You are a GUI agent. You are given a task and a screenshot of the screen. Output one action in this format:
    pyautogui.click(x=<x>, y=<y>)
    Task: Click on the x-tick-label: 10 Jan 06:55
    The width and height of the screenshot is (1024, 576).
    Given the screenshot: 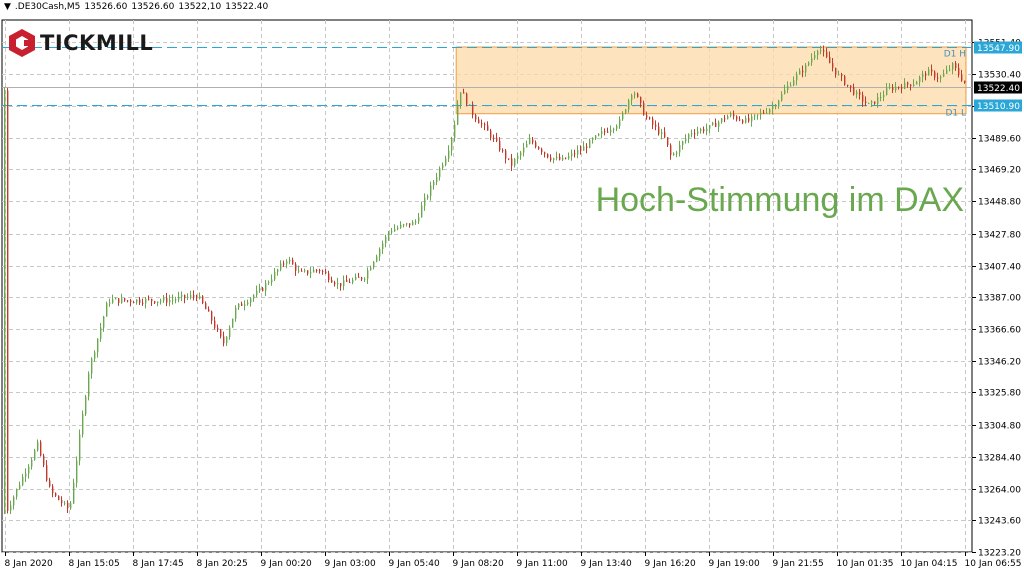 What is the action you would take?
    pyautogui.click(x=993, y=564)
    